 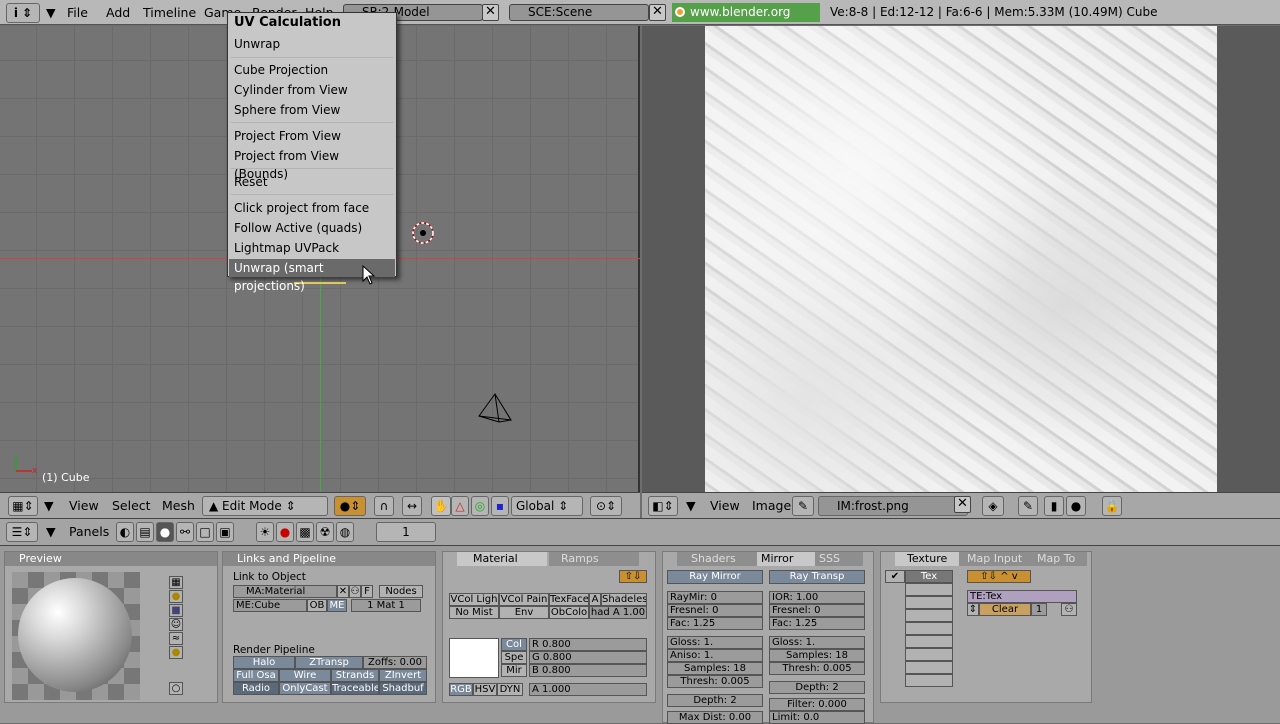 I want to click on preview-sphere-large-button: ●, so click(x=176, y=652).